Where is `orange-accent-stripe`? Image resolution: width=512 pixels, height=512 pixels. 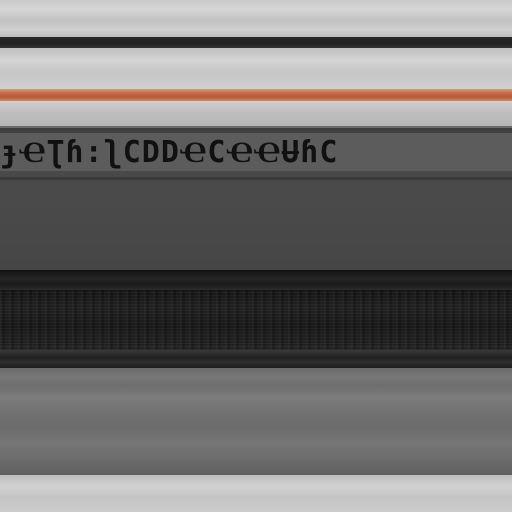 orange-accent-stripe is located at coordinates (256, 95).